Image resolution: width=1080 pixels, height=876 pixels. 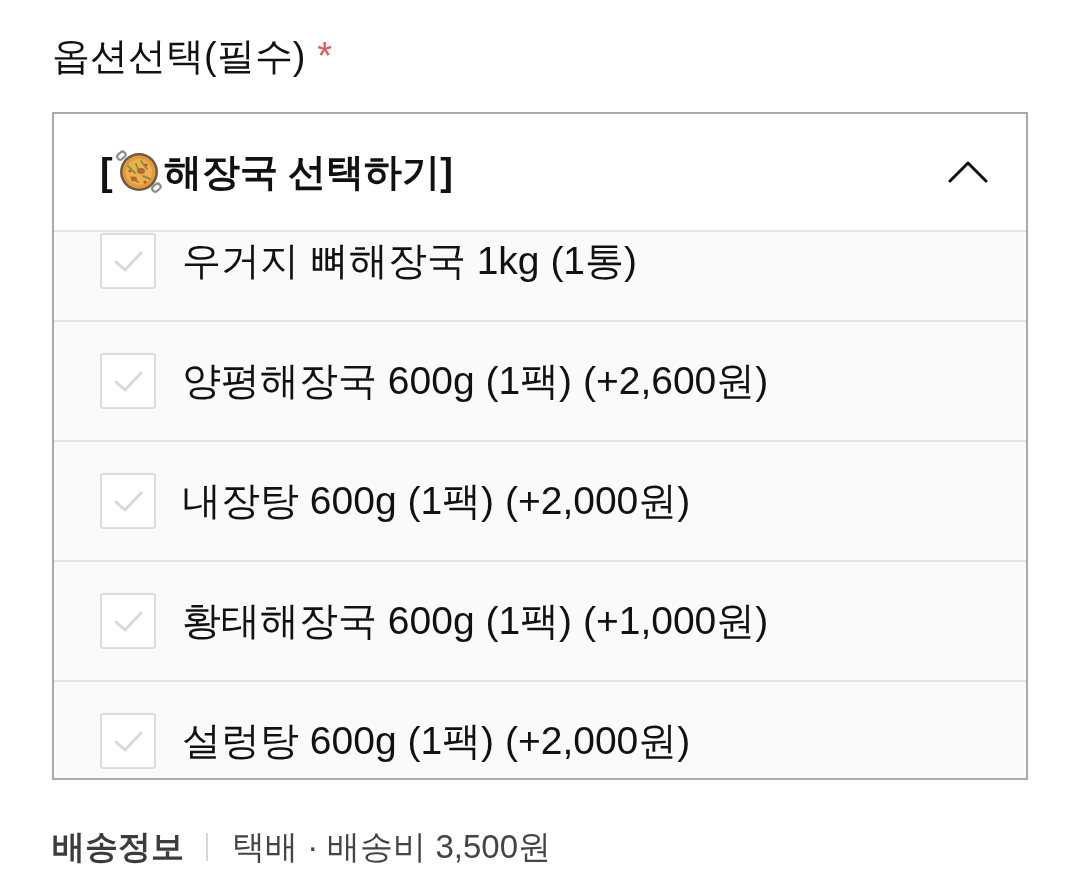 I want to click on option-label: 내장탕 600g (1팩) (+2,000원), so click(x=436, y=501).